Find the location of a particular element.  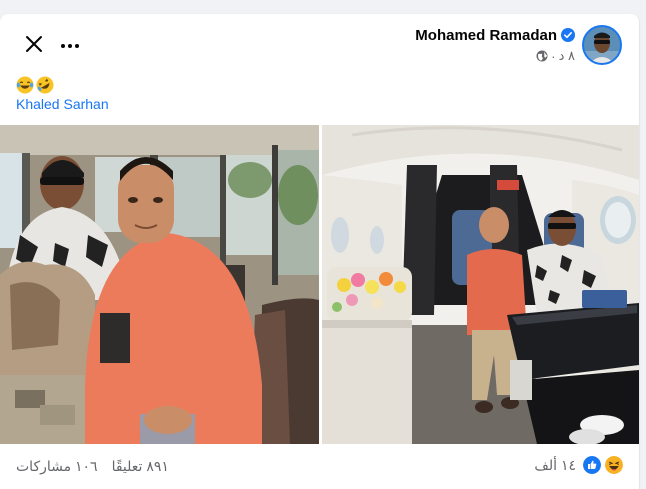

post-text-emojis is located at coordinates (35, 86).